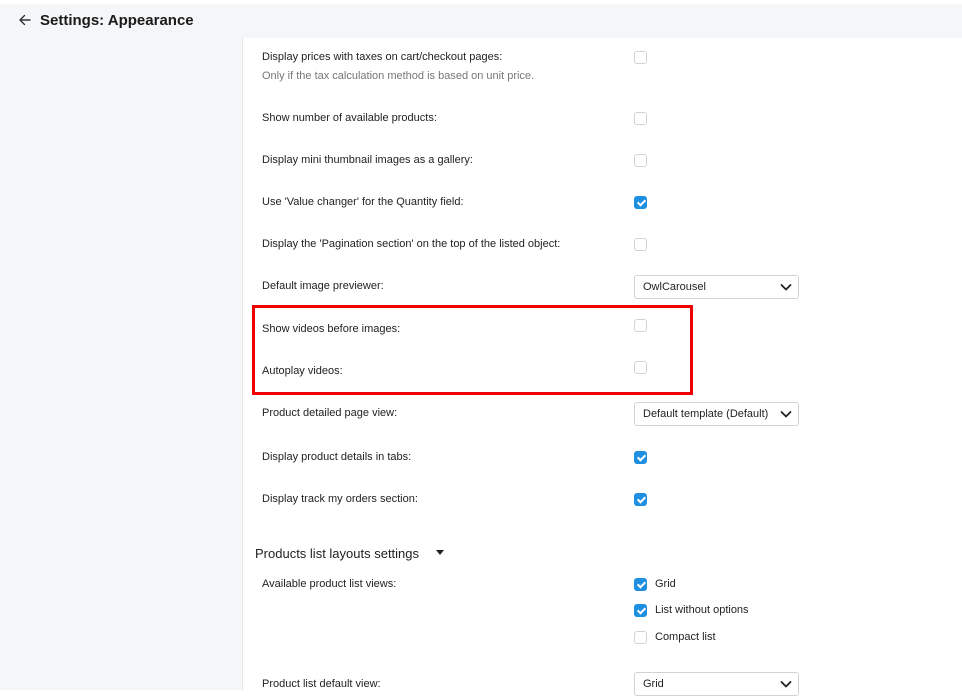 The width and height of the screenshot is (962, 696). I want to click on select-image-previewer: OwlCarousel, so click(716, 287).